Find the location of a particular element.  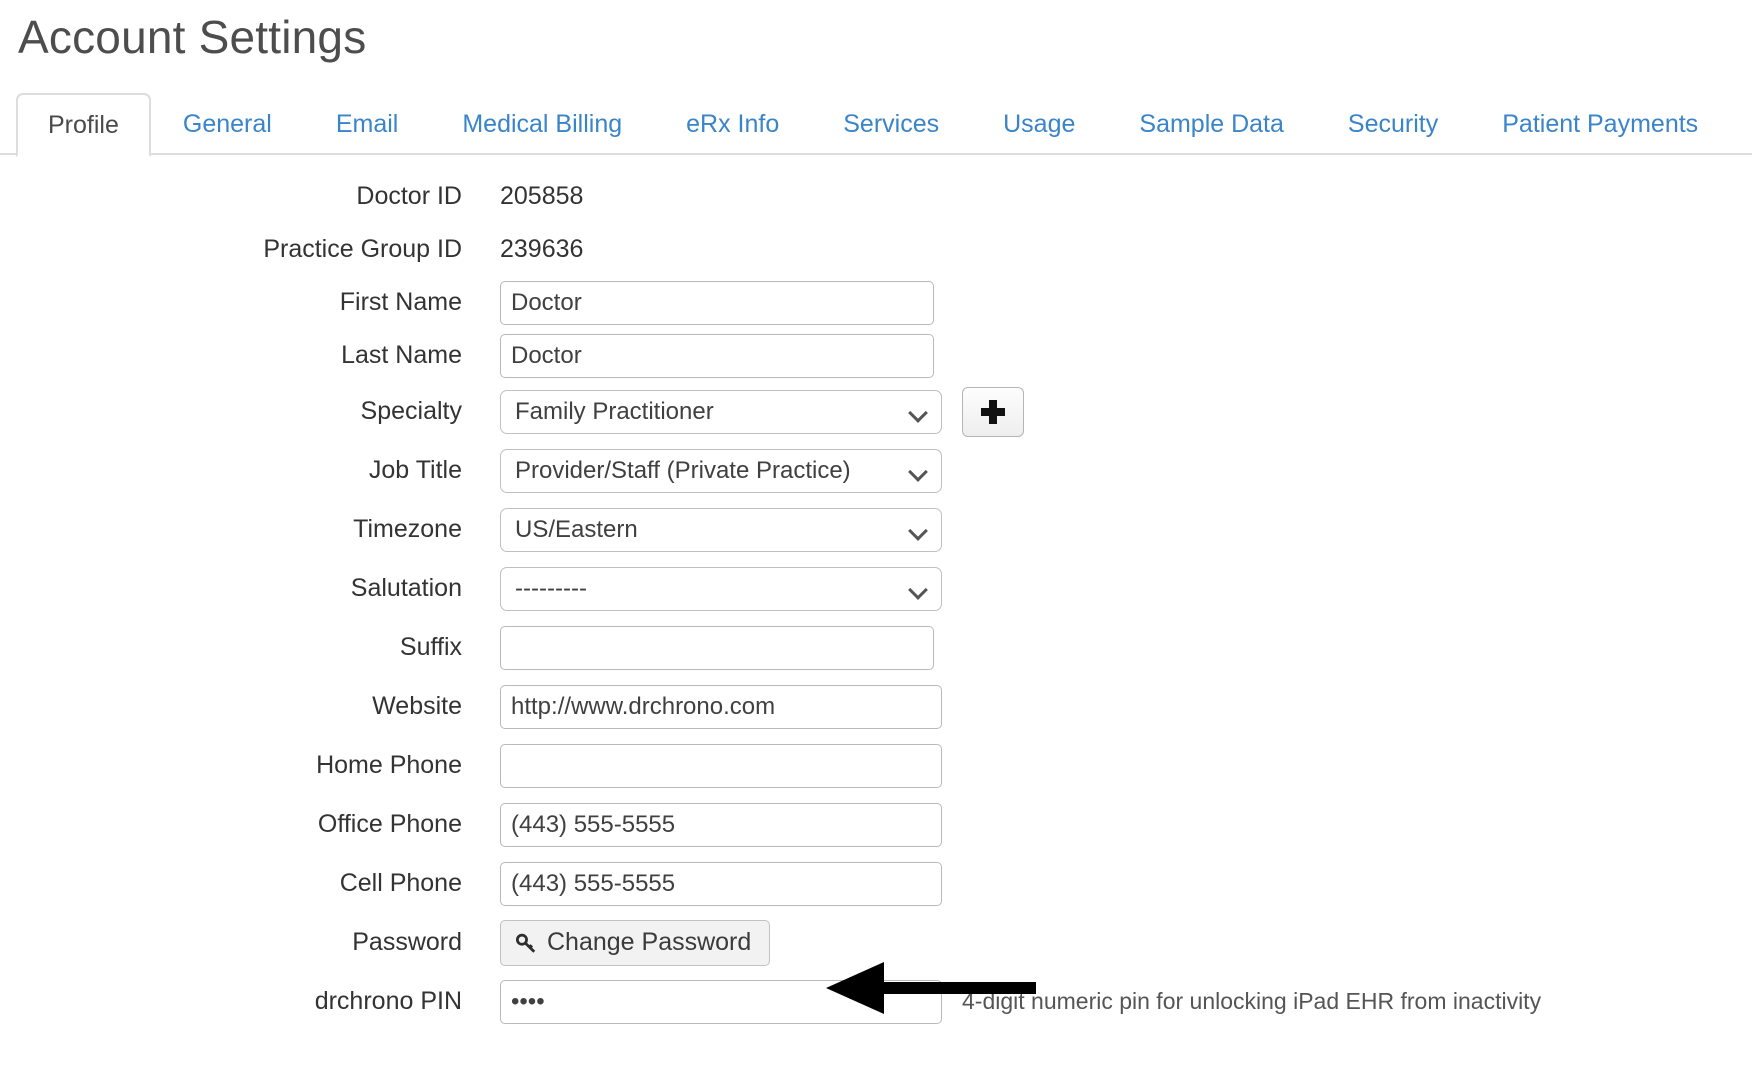

key-icon is located at coordinates (526, 943).